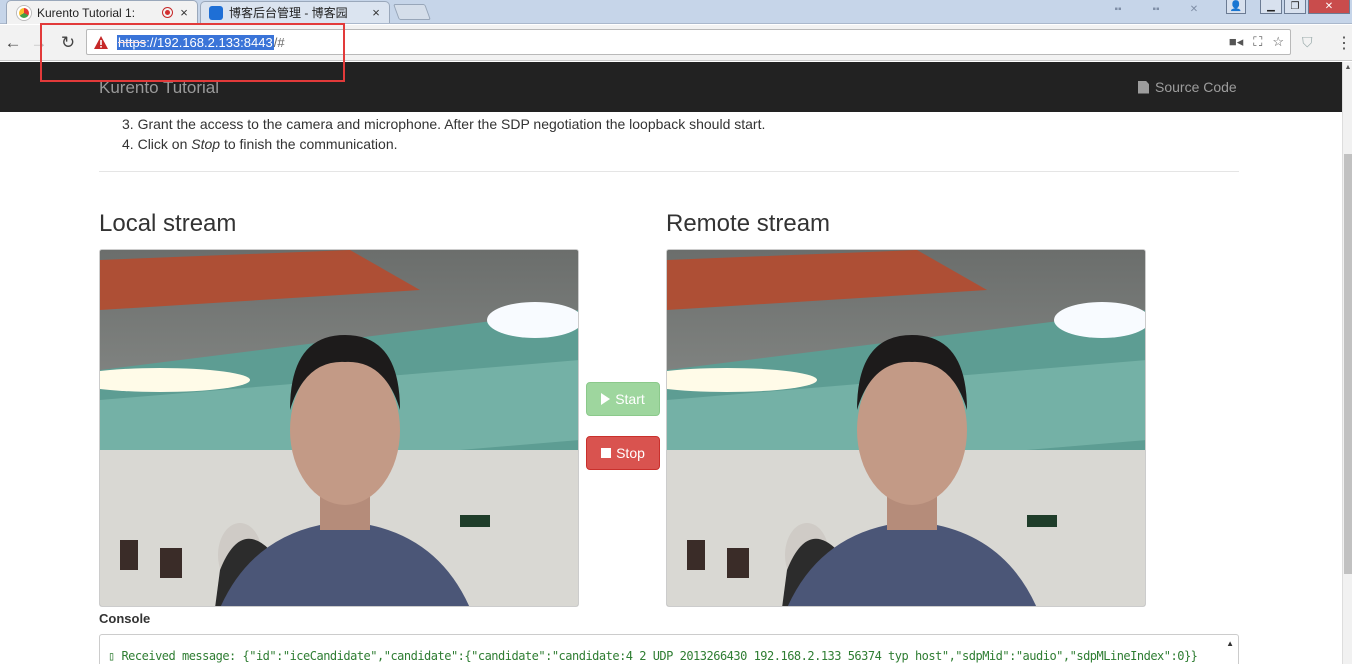 The height and width of the screenshot is (664, 1352). Describe the element at coordinates (1271, 7) in the screenshot. I see `minimize-icon: ▁` at that location.